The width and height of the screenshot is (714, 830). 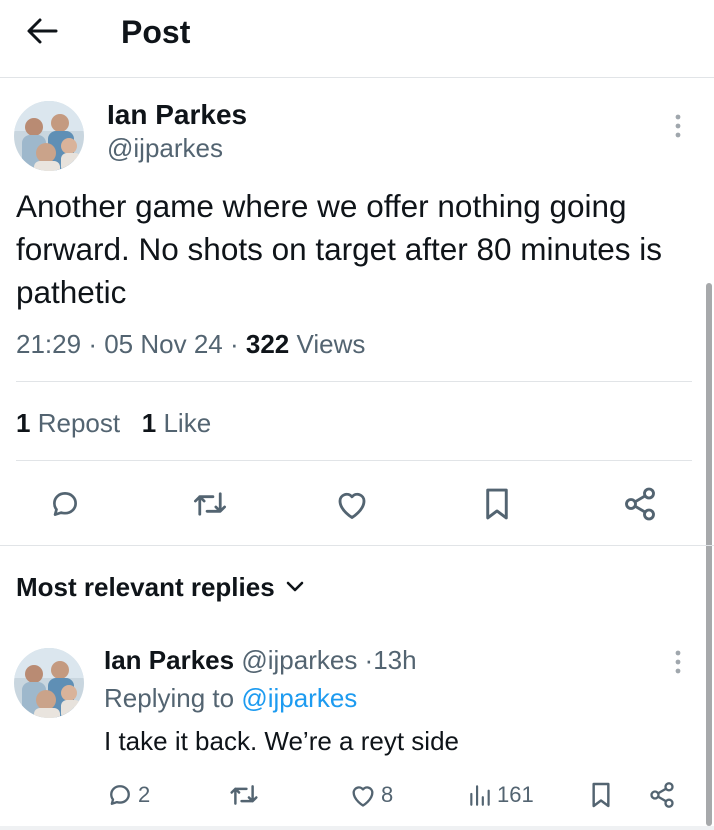 What do you see at coordinates (357, 545) in the screenshot?
I see `section-divider` at bounding box center [357, 545].